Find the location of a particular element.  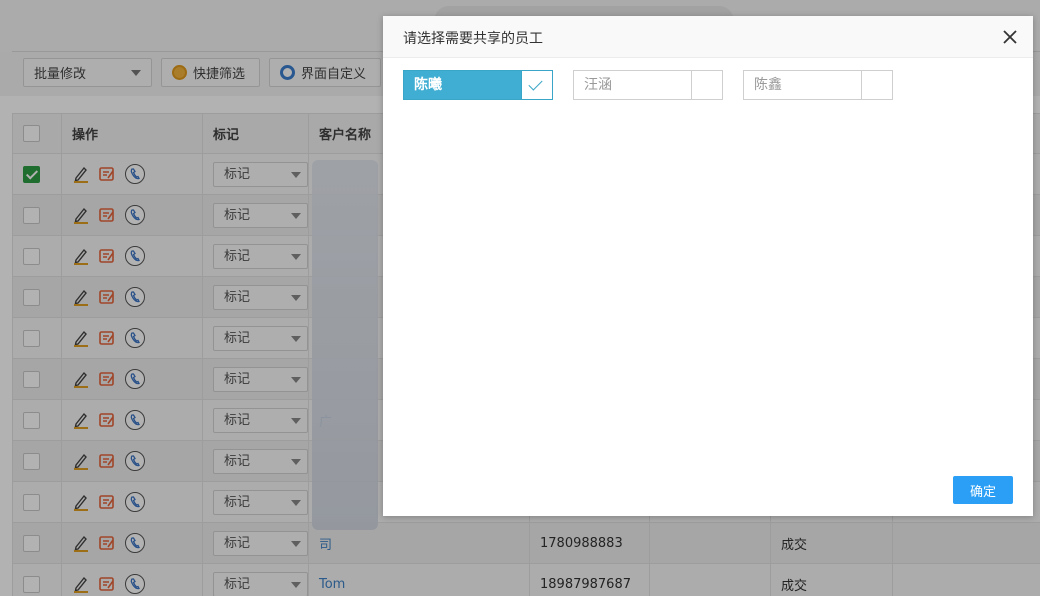

confirm-button: 确定 is located at coordinates (983, 490).